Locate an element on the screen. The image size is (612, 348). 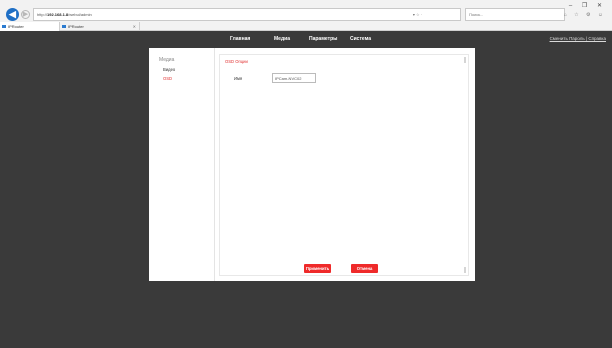
sidebar: Медиа Видео OSD is located at coordinates (182, 164).